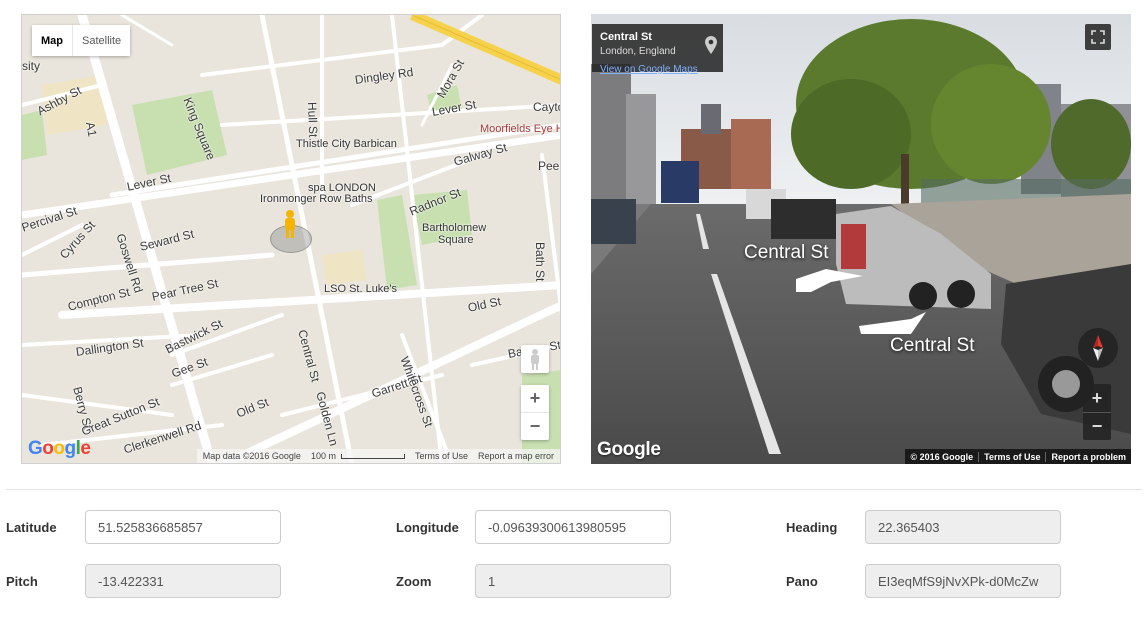 The width and height of the screenshot is (1148, 617). What do you see at coordinates (441, 456) in the screenshot?
I see `map-terms-link: Terms of Use` at bounding box center [441, 456].